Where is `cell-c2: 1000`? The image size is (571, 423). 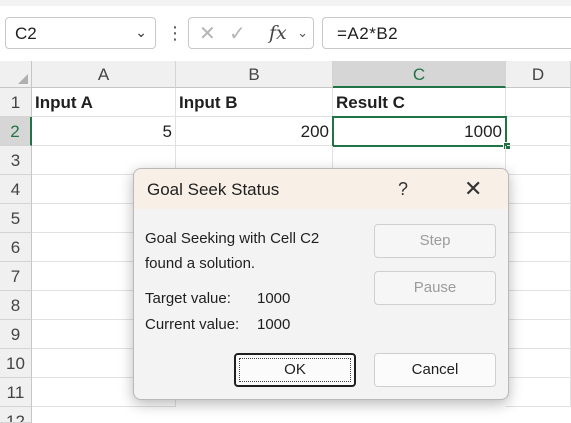 cell-c2: 1000 is located at coordinates (419, 131).